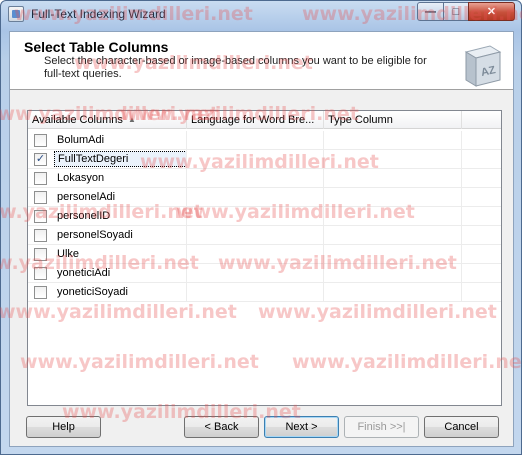 The width and height of the screenshot is (522, 455). Describe the element at coordinates (84, 273) in the screenshot. I see `column-name: yoneticiAdi` at that location.